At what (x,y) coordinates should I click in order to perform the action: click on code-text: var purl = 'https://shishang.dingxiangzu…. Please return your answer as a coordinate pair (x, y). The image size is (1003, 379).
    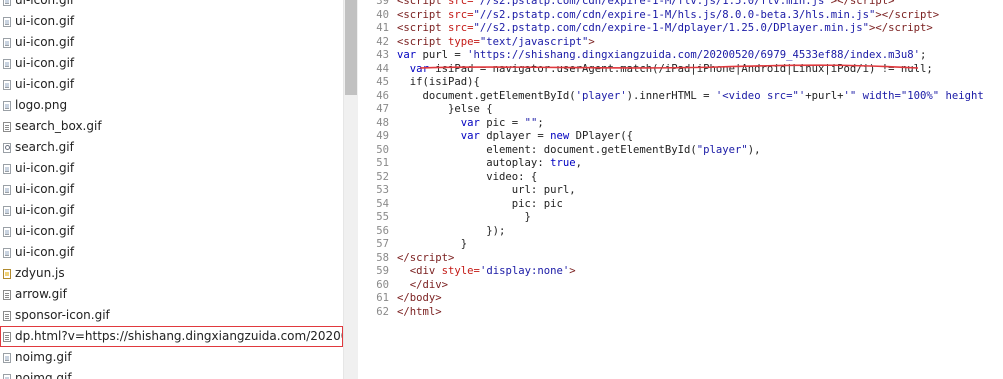
    Looking at the image, I should click on (661, 56).